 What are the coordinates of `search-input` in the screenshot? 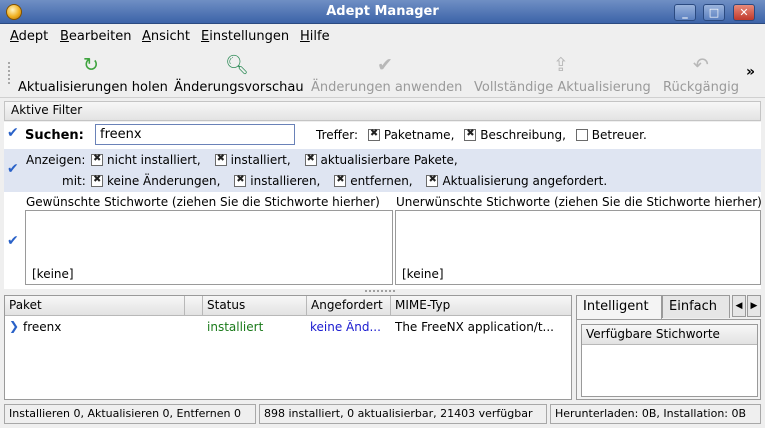 It's located at (195, 134).